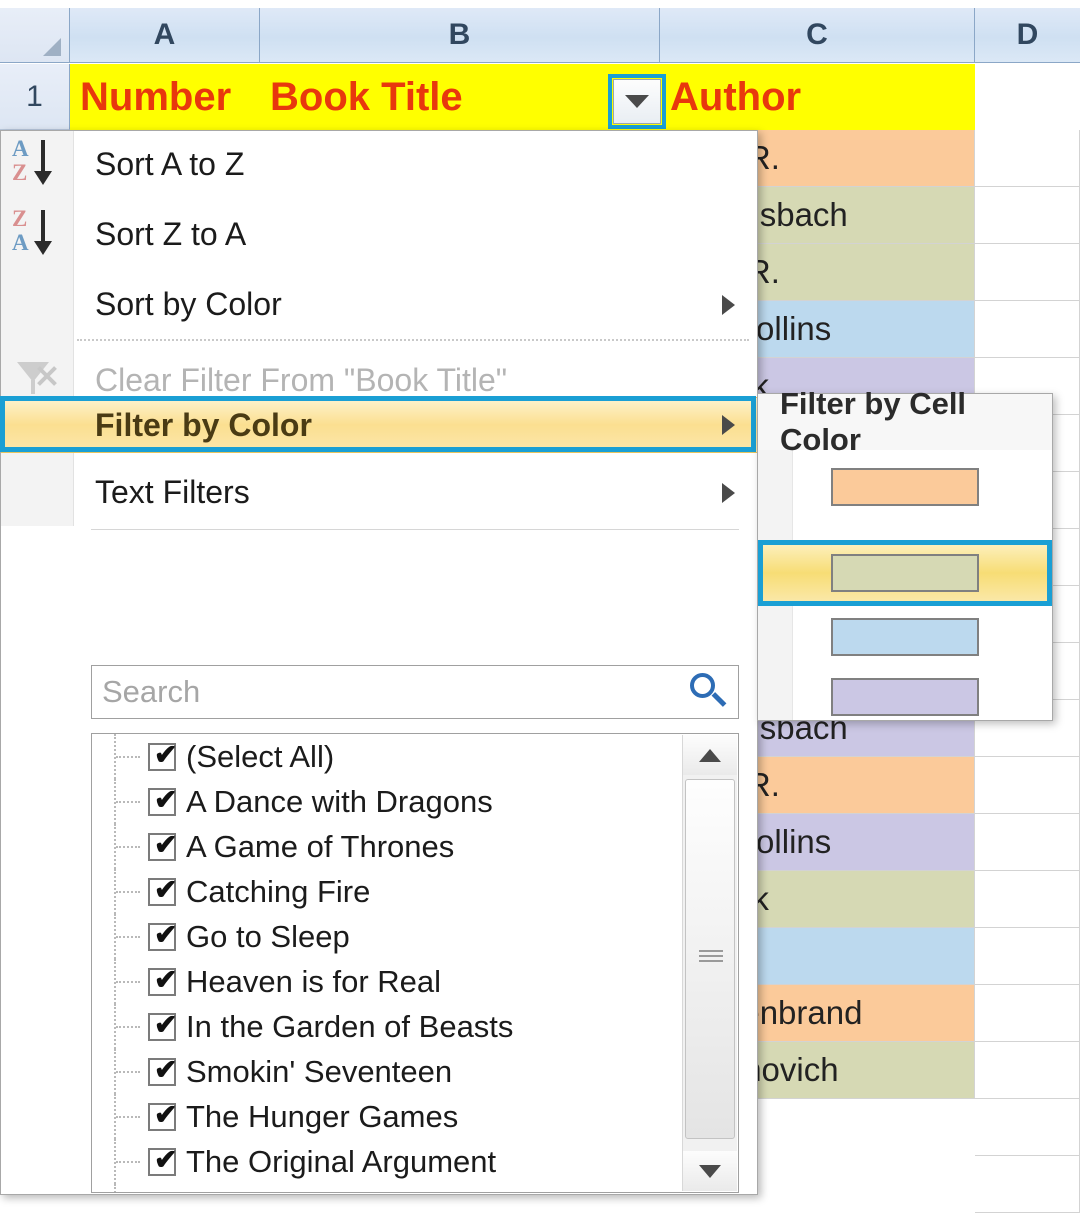 The width and height of the screenshot is (1080, 1225). What do you see at coordinates (637, 101) in the screenshot?
I see `autofilter-button-highlight-ring` at bounding box center [637, 101].